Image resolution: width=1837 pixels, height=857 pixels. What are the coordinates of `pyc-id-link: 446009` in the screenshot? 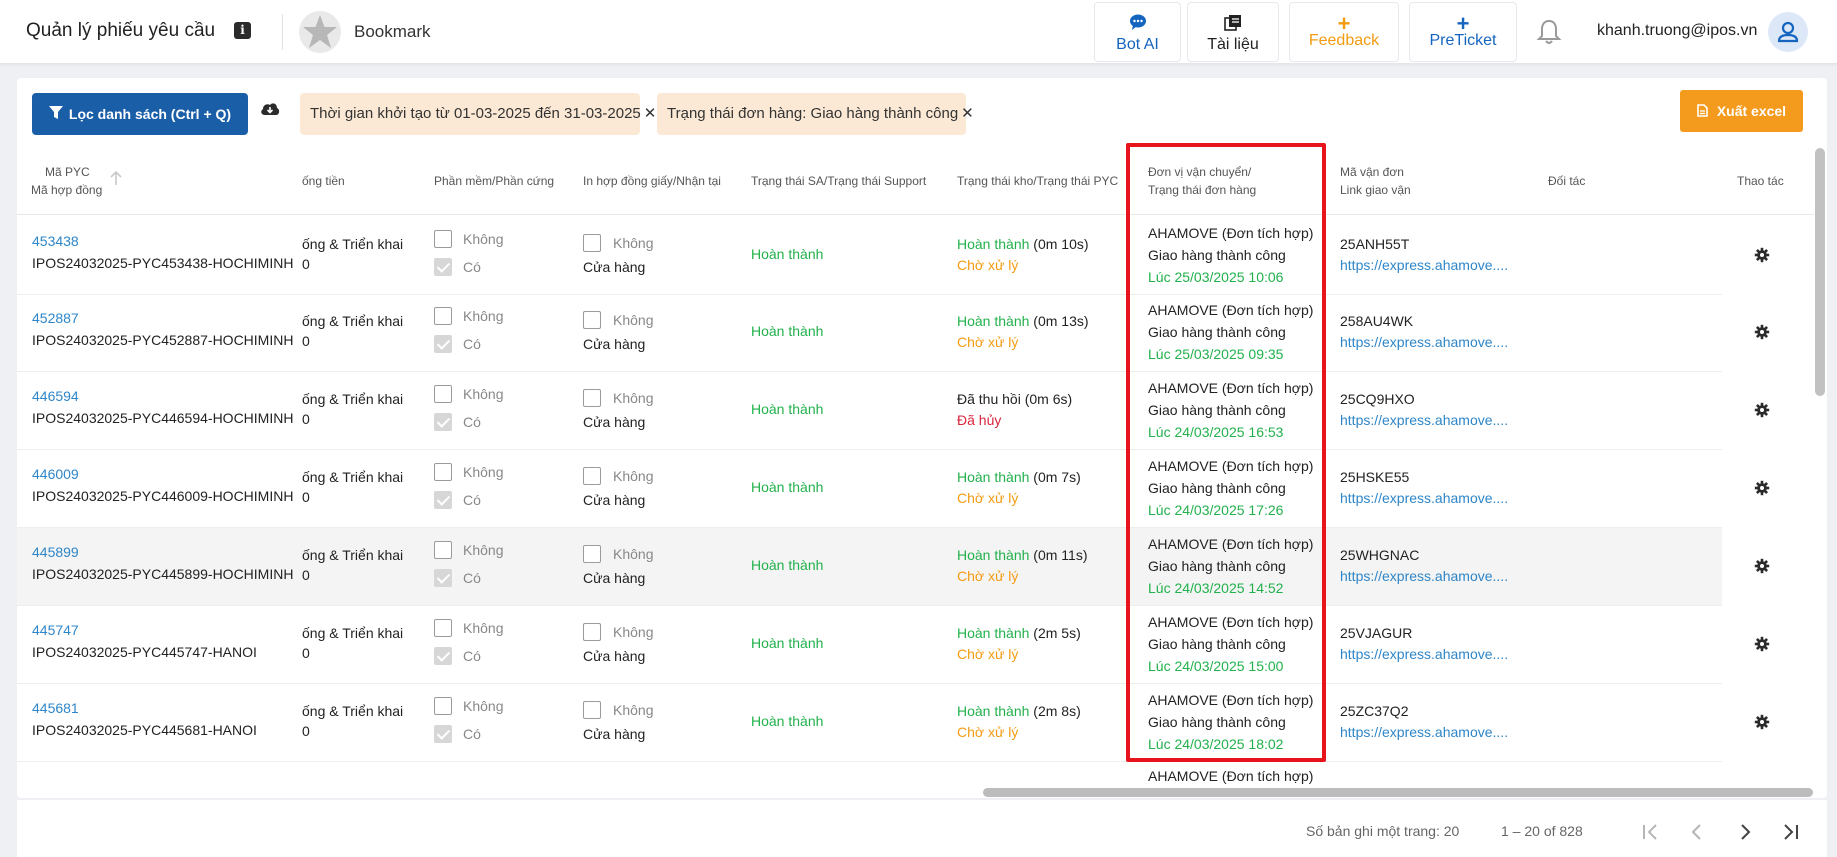 It's located at (55, 474).